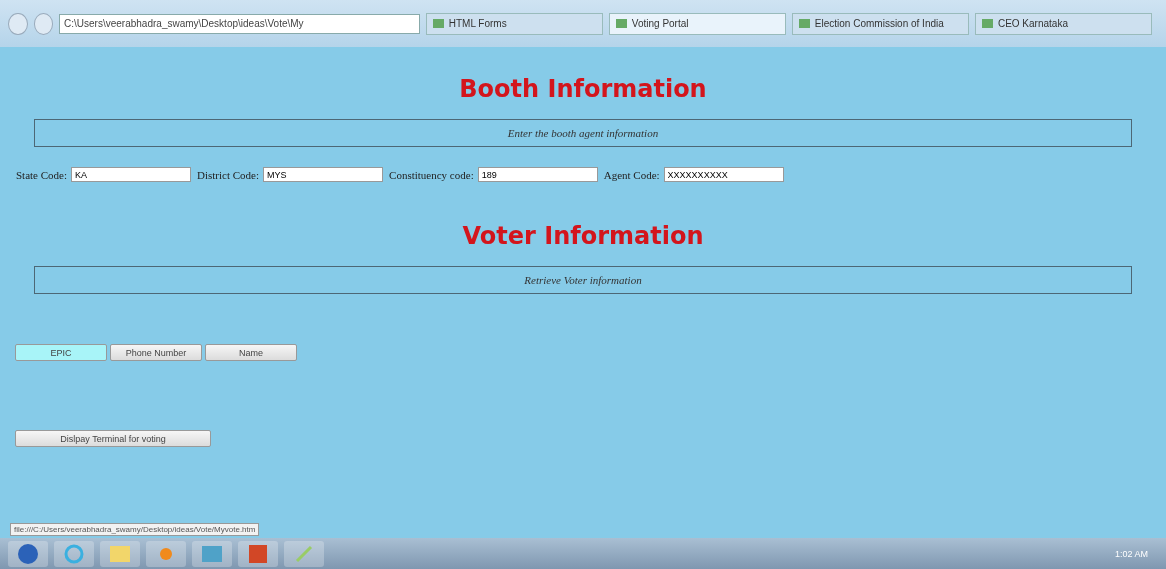 The image size is (1166, 569). What do you see at coordinates (514, 23) in the screenshot?
I see `browser-tab: HTML Forms` at bounding box center [514, 23].